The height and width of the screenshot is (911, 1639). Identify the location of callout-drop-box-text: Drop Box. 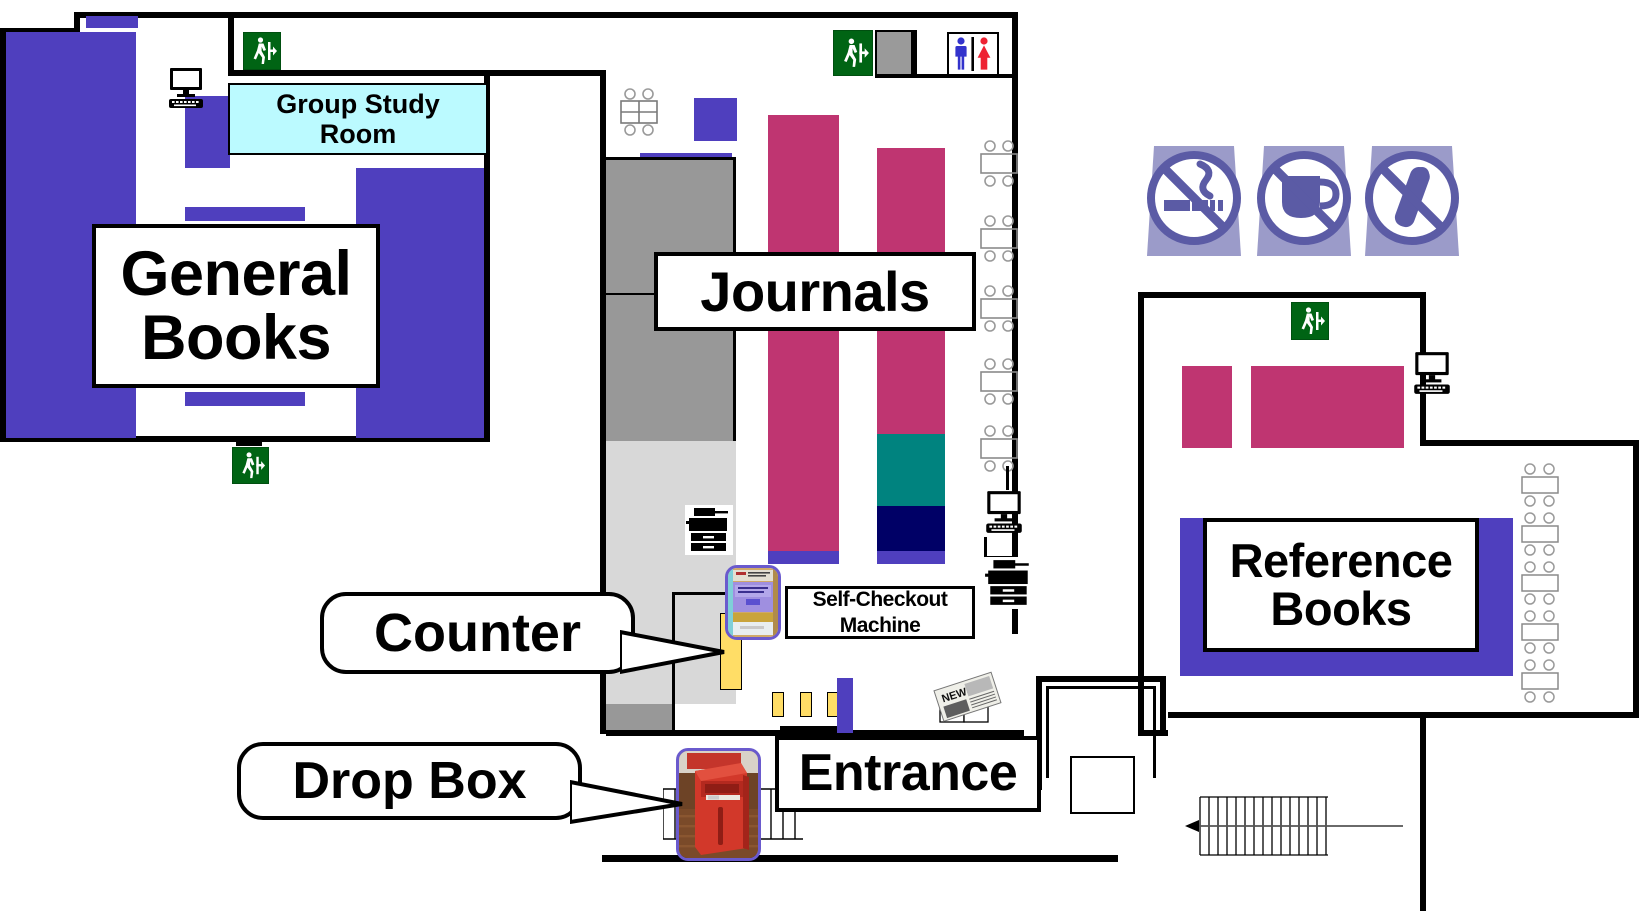
(409, 781).